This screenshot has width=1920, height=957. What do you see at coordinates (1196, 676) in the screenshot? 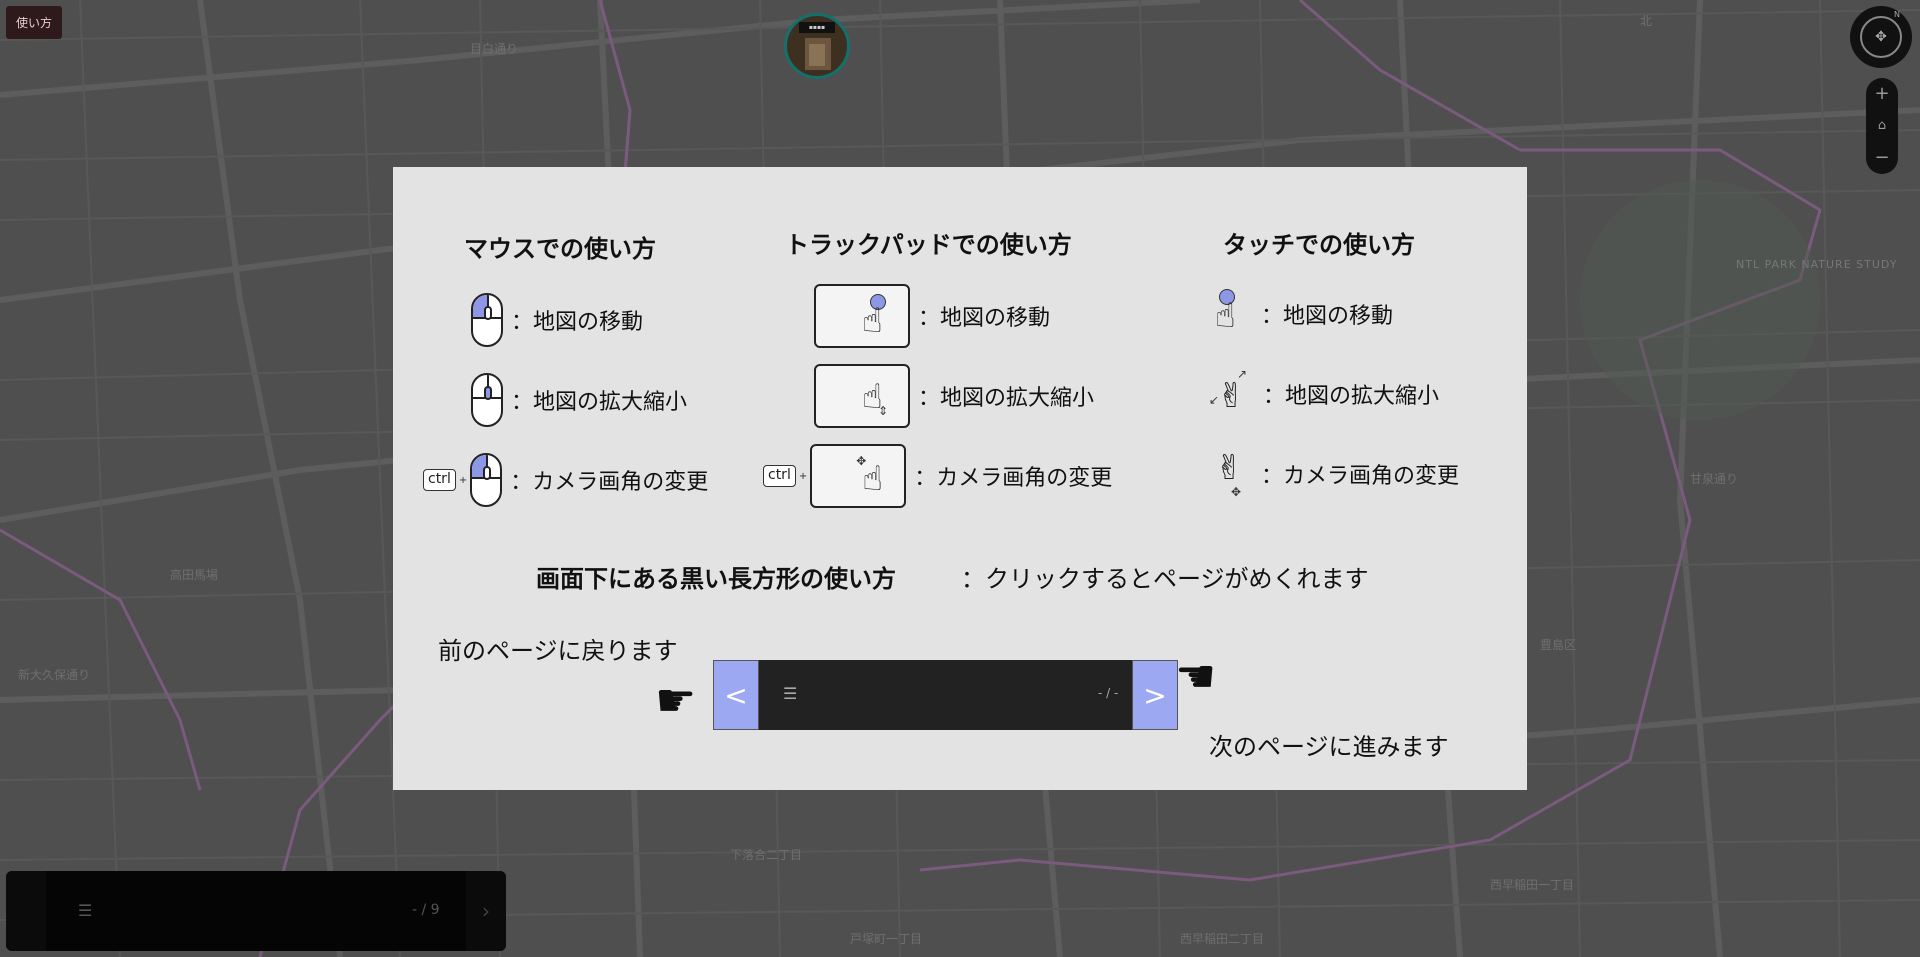
I see `pointing-left-hand-icon: ☛` at bounding box center [1196, 676].